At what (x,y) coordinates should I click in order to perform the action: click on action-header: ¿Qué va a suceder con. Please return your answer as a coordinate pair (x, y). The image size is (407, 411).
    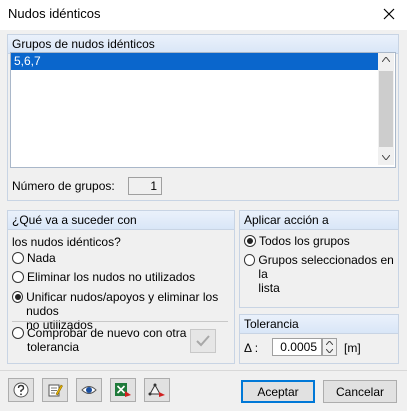
    Looking at the image, I should click on (121, 220).